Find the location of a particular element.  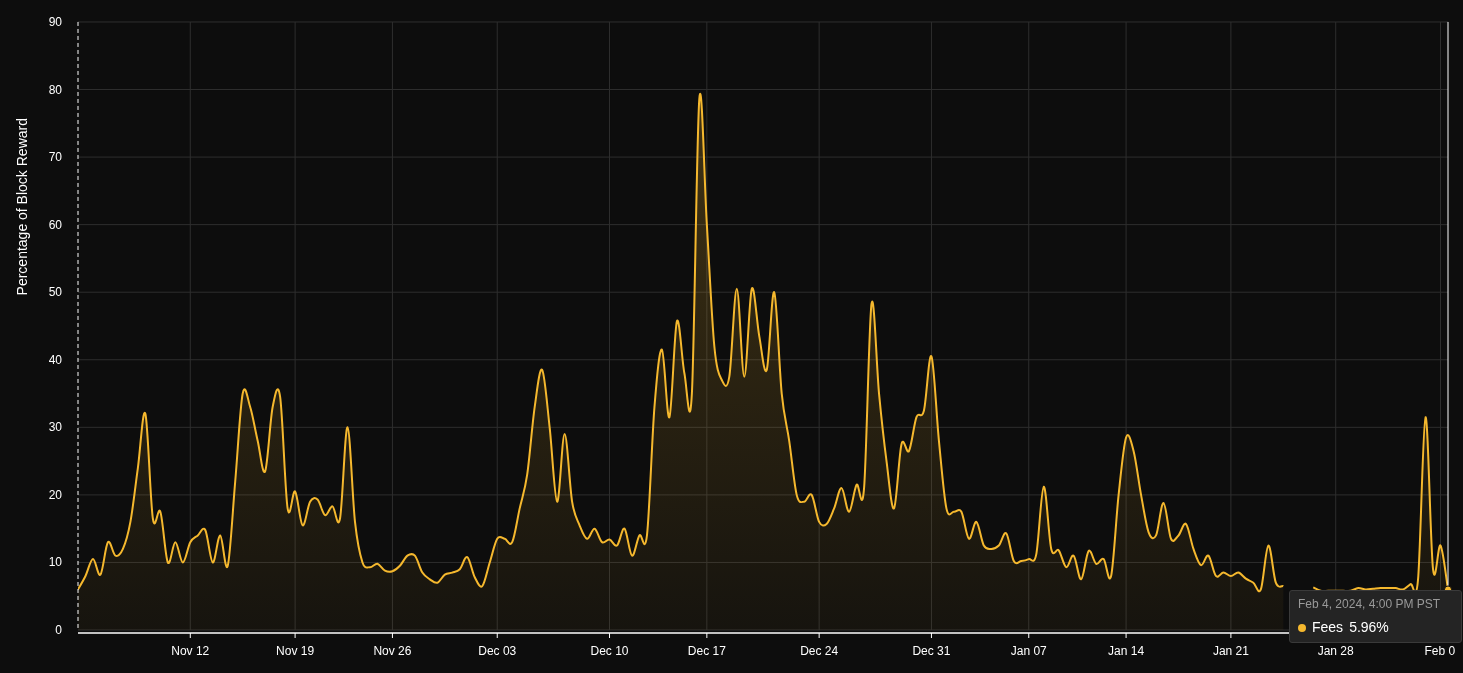

x-tick-label: Nov 19 is located at coordinates (295, 651).